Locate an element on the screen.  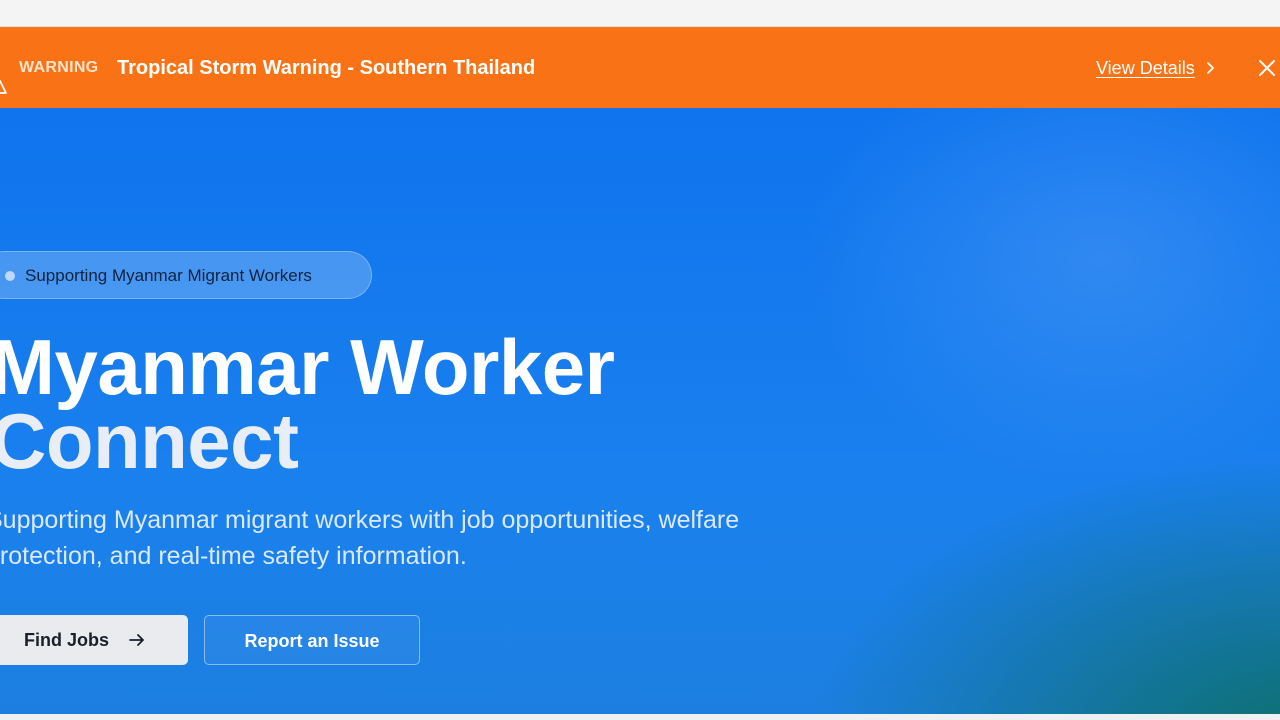
alert-level: WARNING is located at coordinates (59, 67).